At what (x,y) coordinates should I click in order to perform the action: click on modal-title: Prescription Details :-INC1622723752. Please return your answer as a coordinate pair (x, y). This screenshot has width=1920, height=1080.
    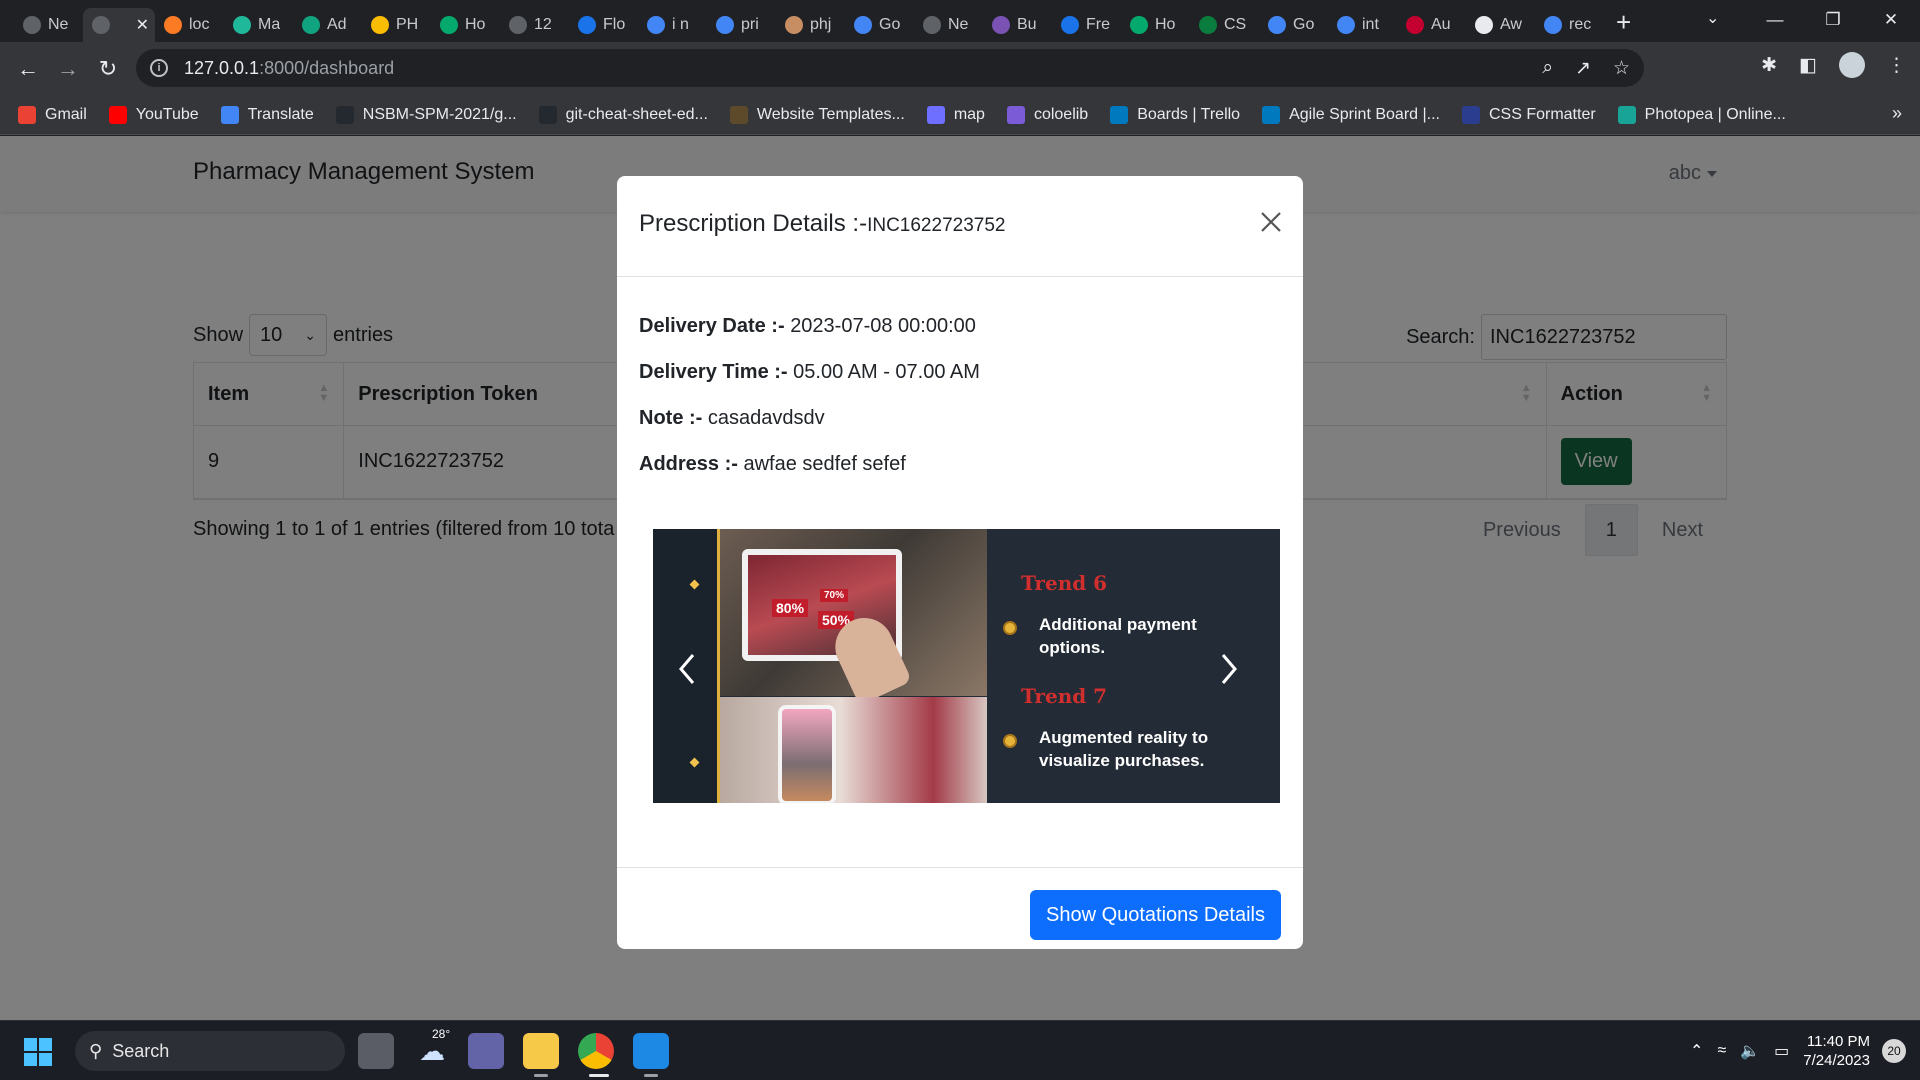
    Looking at the image, I should click on (822, 224).